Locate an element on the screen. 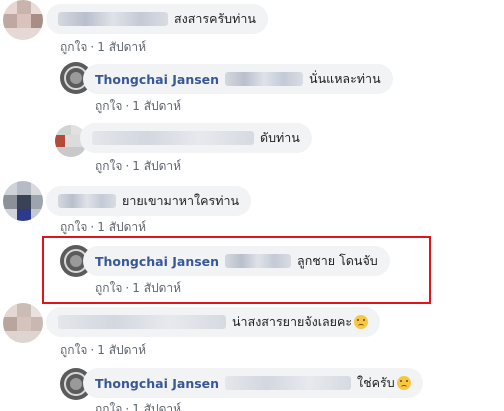 The height and width of the screenshot is (411, 504). comment-text: สงสารครับท่าน is located at coordinates (215, 18).